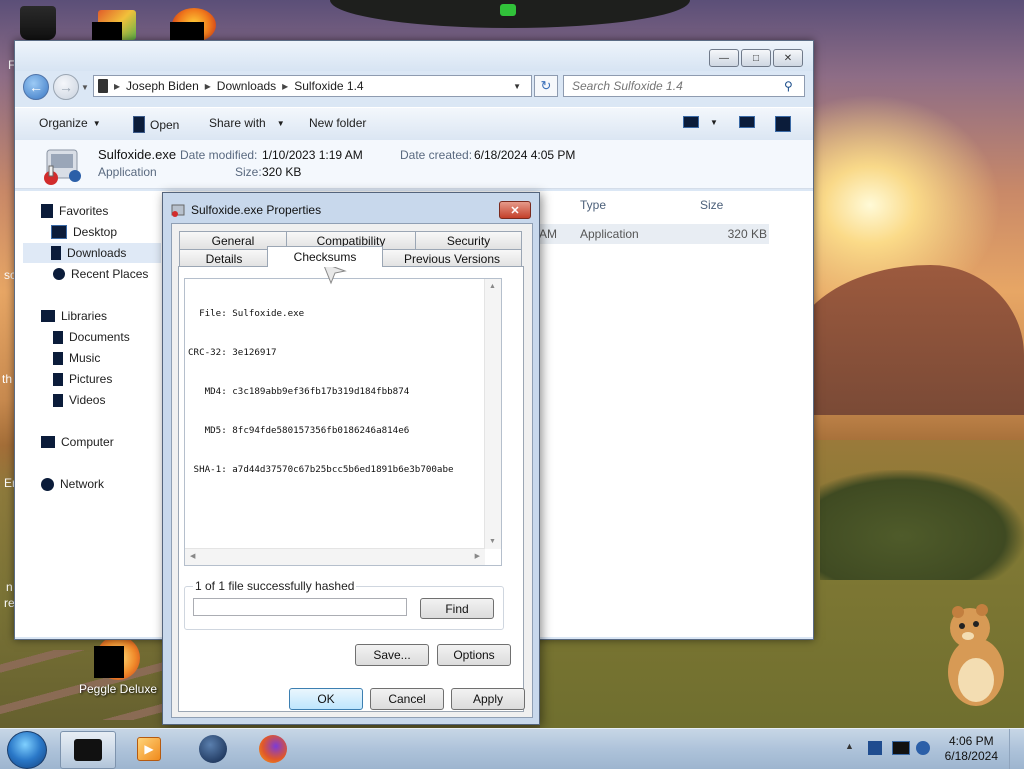  I want to click on desktop-icon-label: Peggle Deluxe, so click(118, 689).